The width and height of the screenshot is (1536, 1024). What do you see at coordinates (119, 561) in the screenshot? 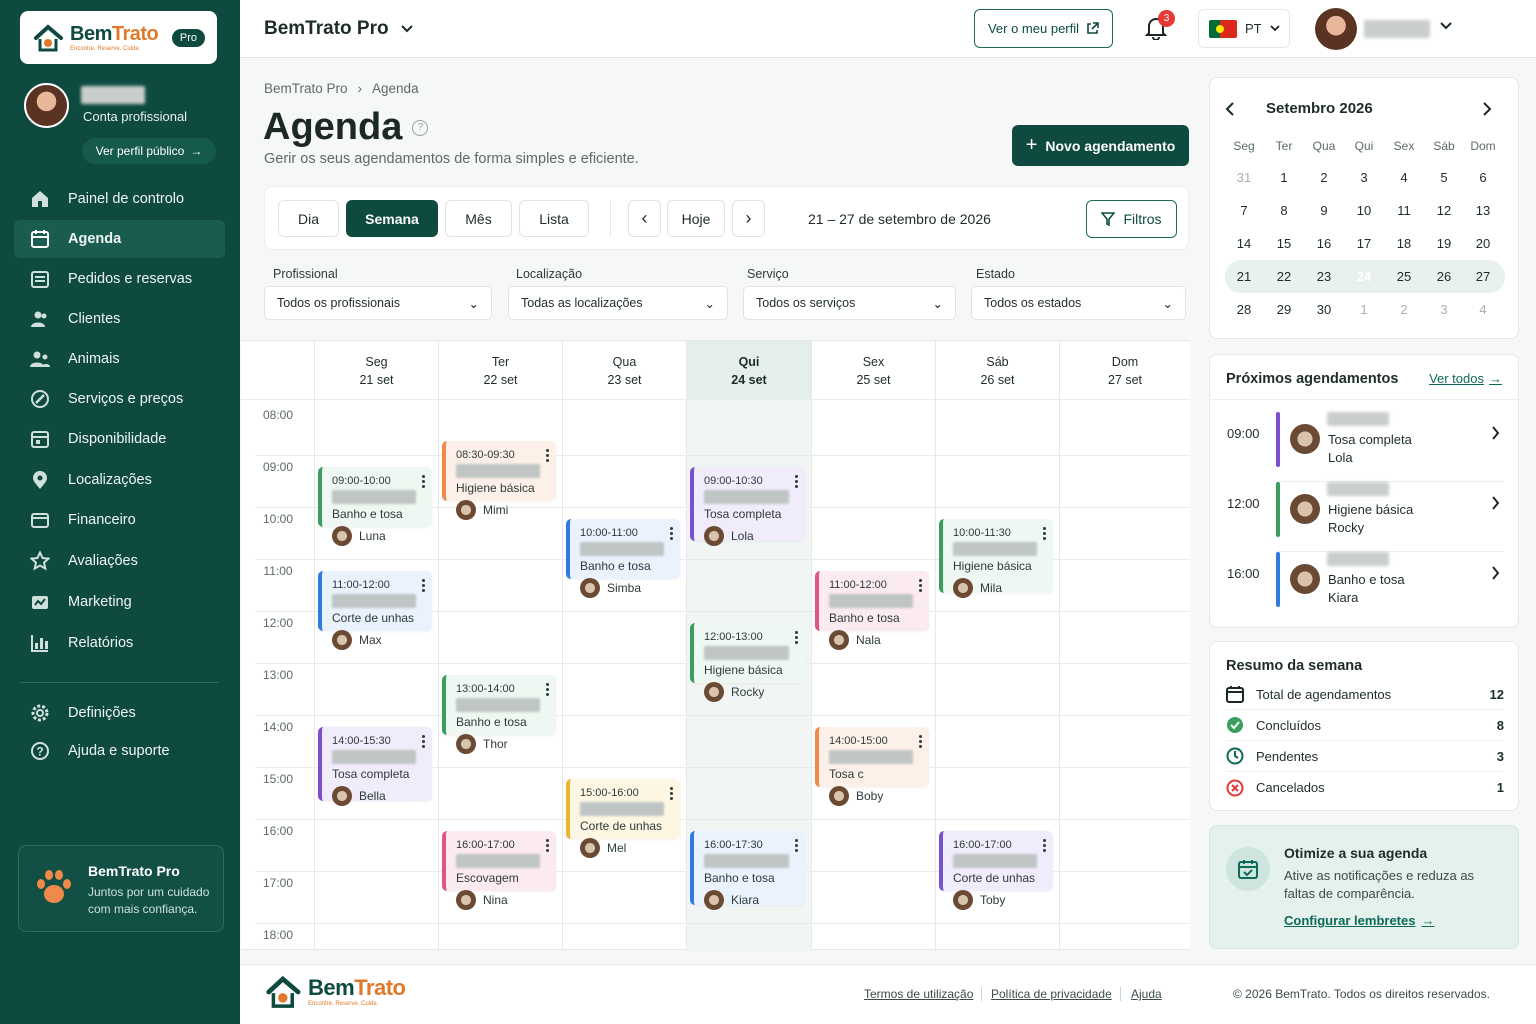
I see `sidebar-item-avaliacoes: Avaliações` at bounding box center [119, 561].